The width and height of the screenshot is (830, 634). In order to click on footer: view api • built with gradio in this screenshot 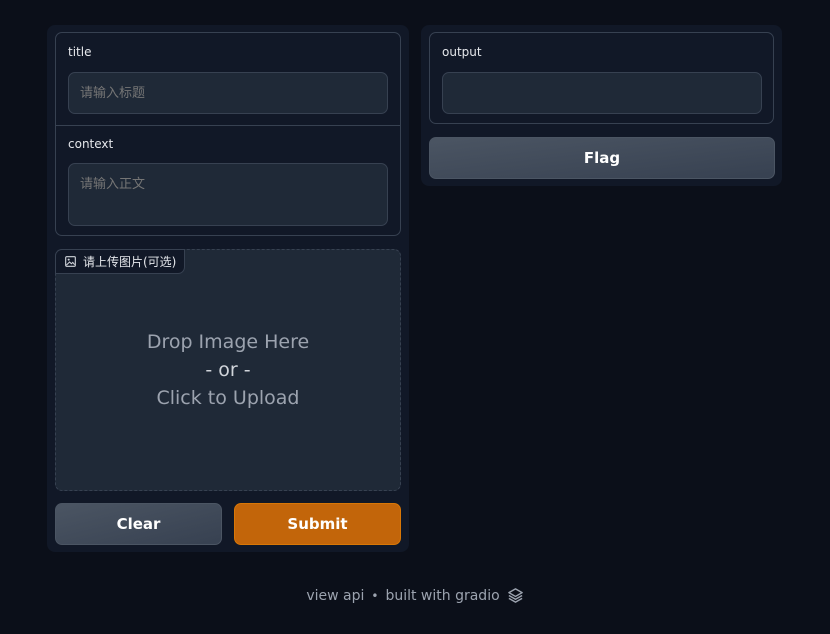, I will do `click(415, 595)`.